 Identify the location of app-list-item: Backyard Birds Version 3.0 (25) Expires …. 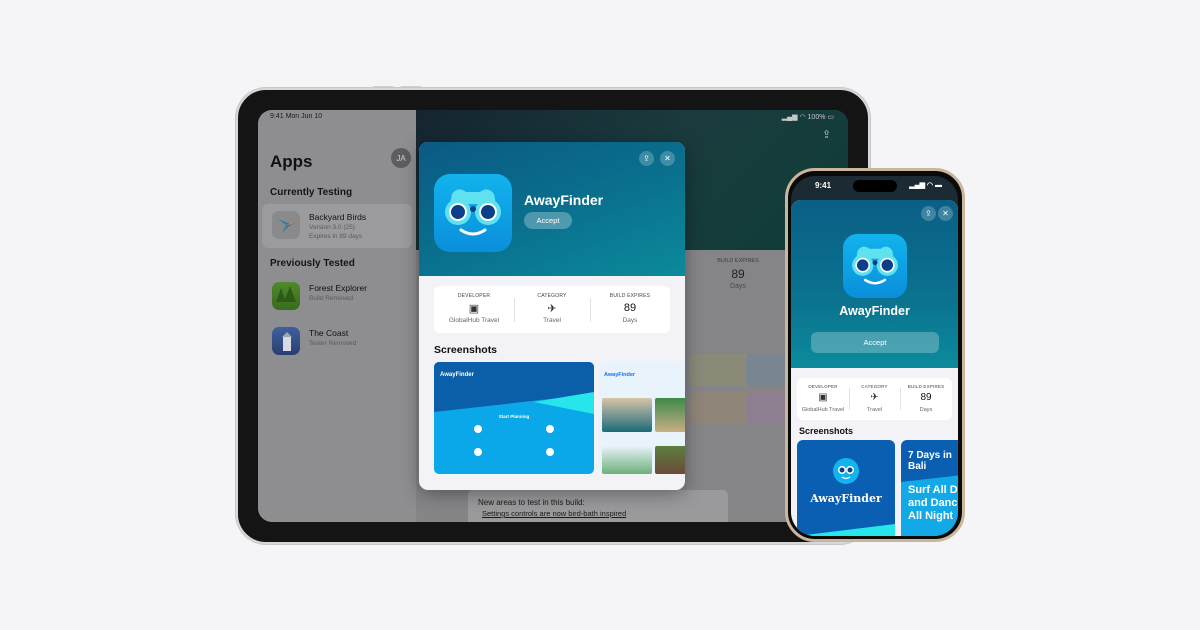
(337, 226).